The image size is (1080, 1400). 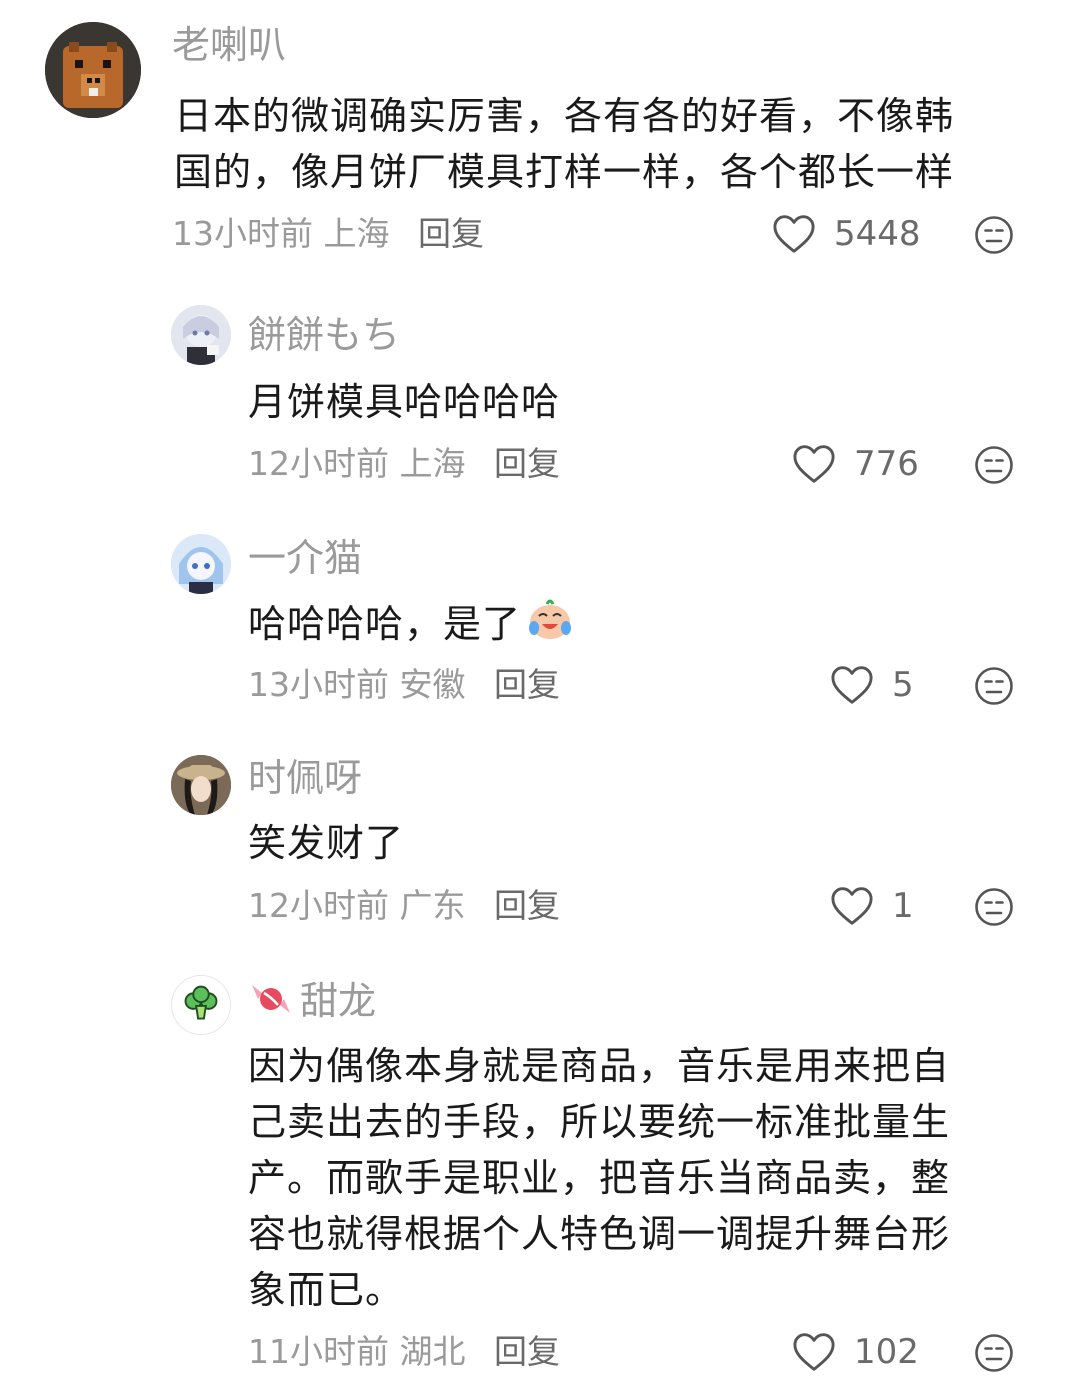 What do you see at coordinates (326, 1290) in the screenshot?
I see `comment-text-line: 象而已。` at bounding box center [326, 1290].